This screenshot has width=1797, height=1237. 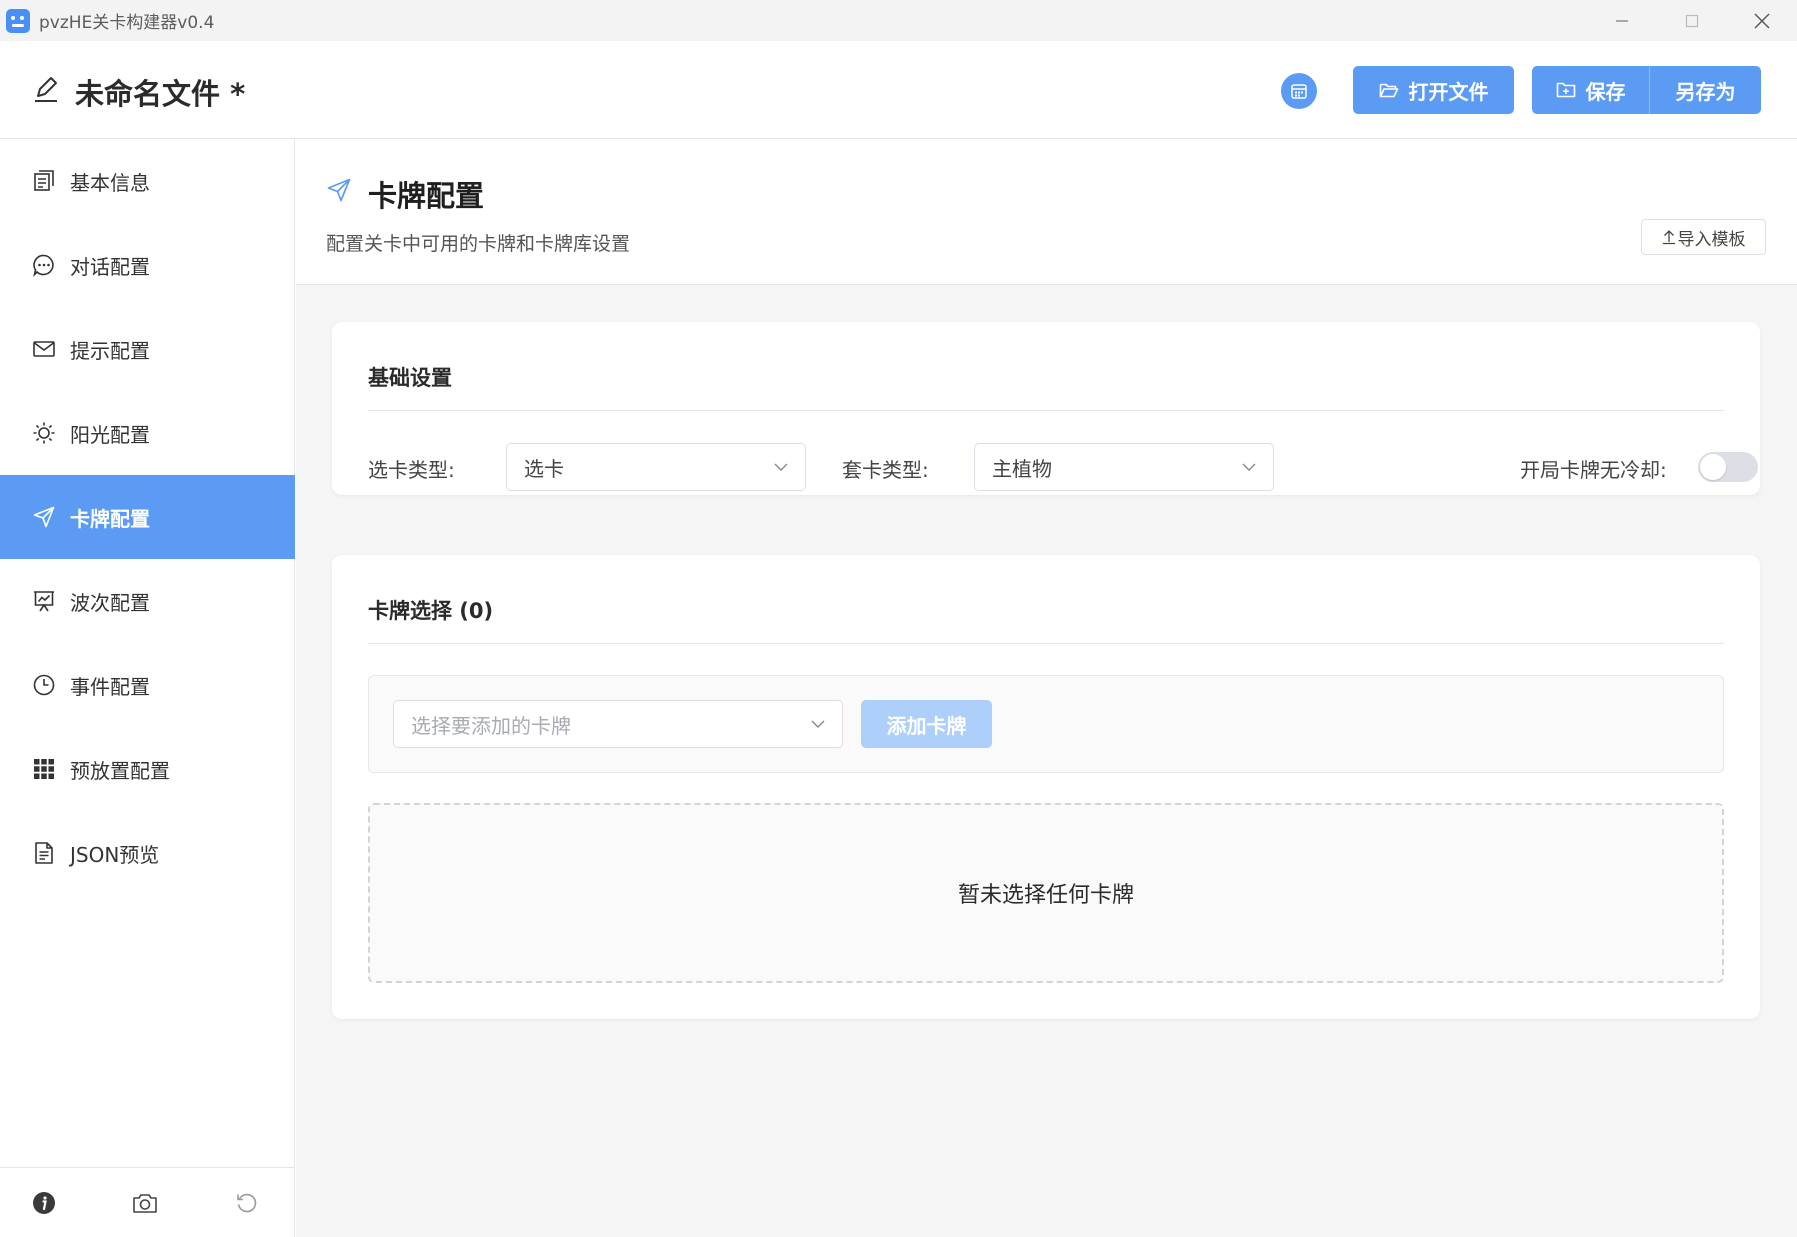 I want to click on window-controls, so click(x=1692, y=20).